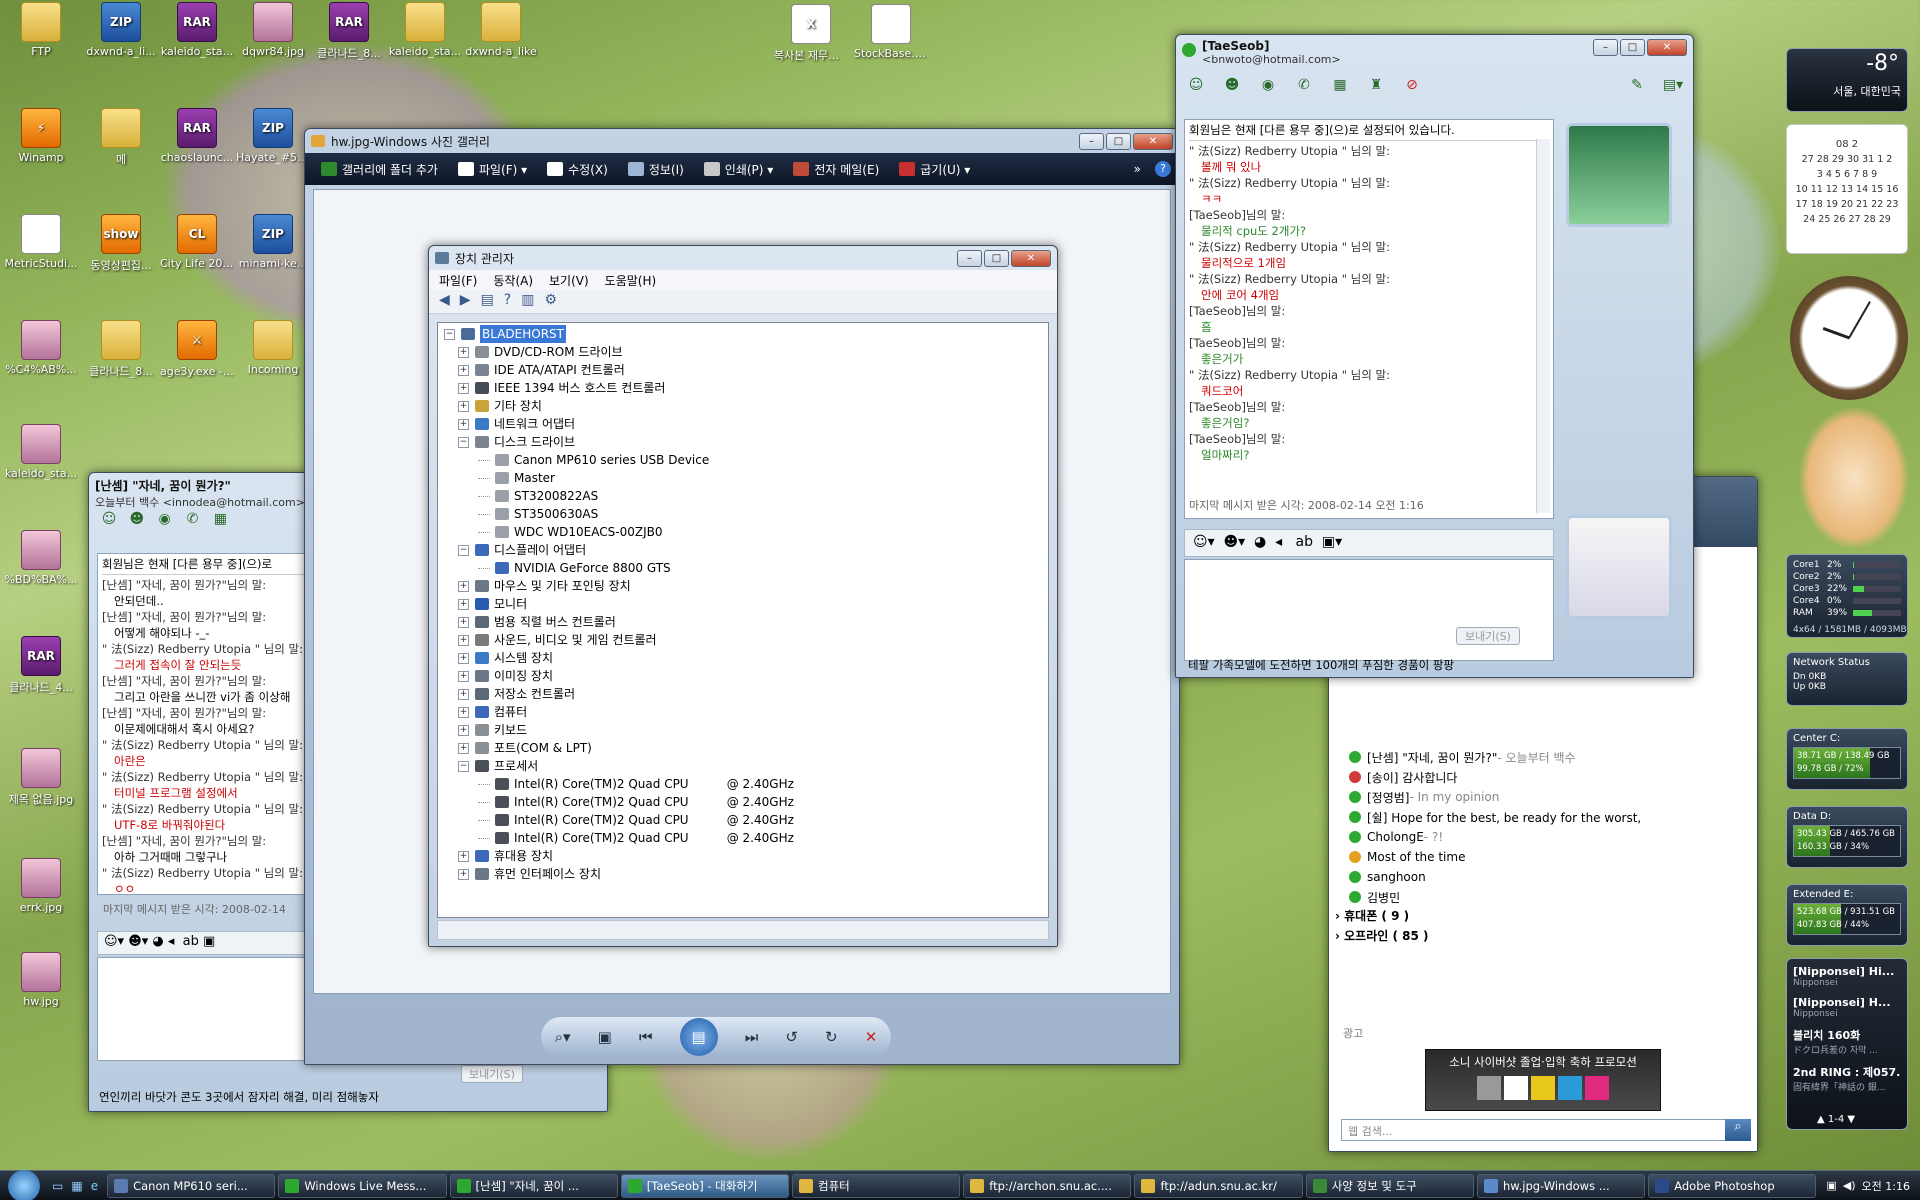  Describe the element at coordinates (656, 169) in the screenshot. I see `gallery-toolbar-item: 정보(I)` at that location.